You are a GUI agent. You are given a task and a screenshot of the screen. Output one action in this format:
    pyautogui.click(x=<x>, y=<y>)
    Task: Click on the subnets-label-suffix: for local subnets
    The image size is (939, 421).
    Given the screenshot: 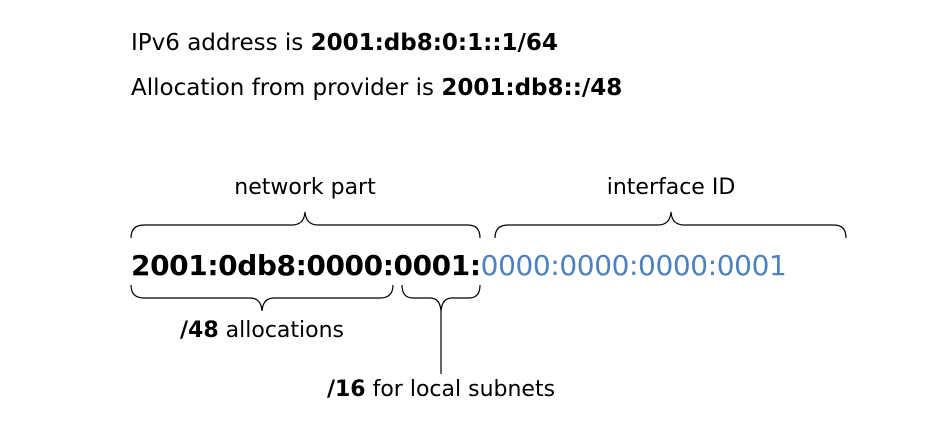 What is the action you would take?
    pyautogui.click(x=460, y=389)
    